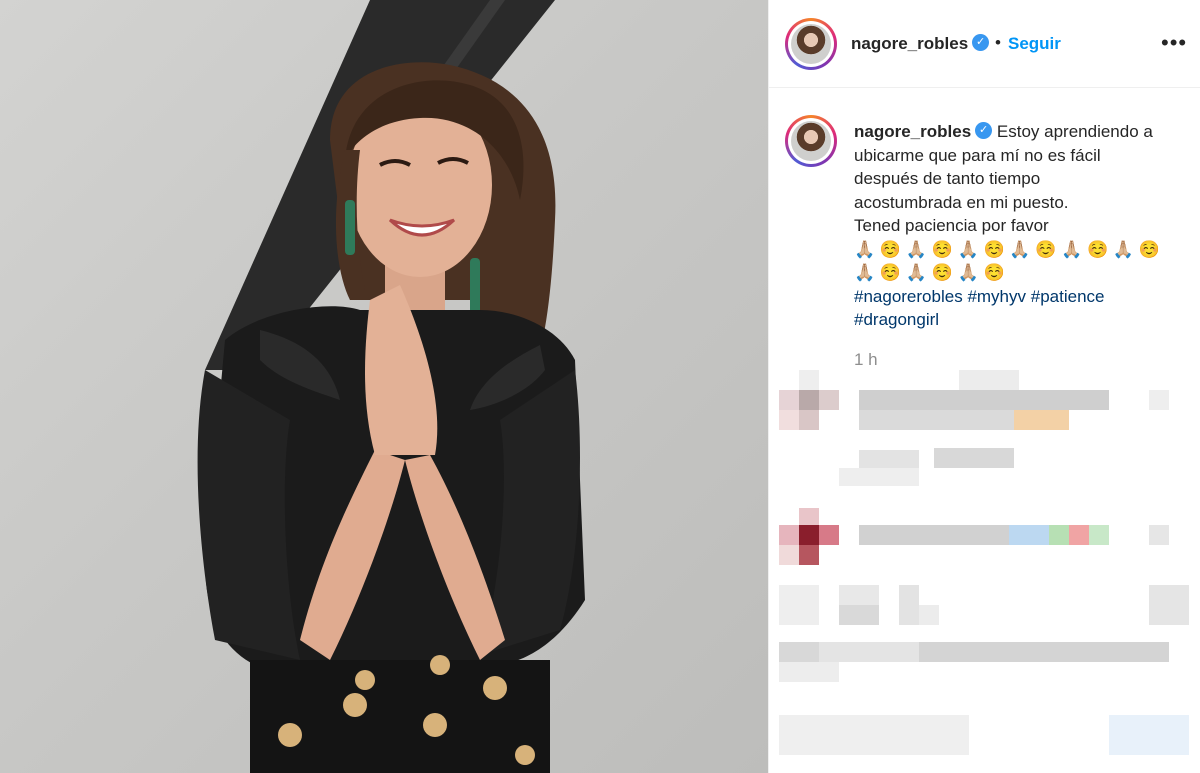 The width and height of the screenshot is (1200, 773). Describe the element at coordinates (909, 43) in the screenshot. I see `author-username: nagore_robles` at that location.